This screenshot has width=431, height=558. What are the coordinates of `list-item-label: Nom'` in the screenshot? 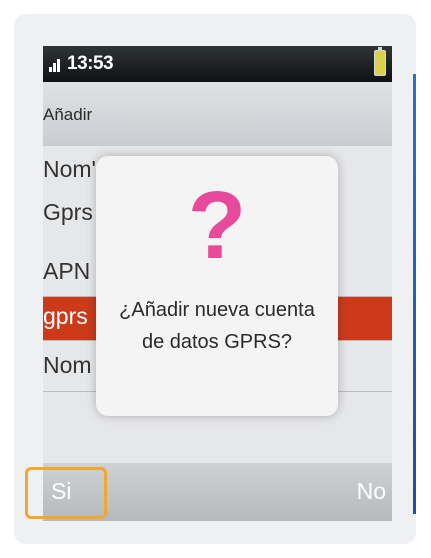 It's located at (69, 169).